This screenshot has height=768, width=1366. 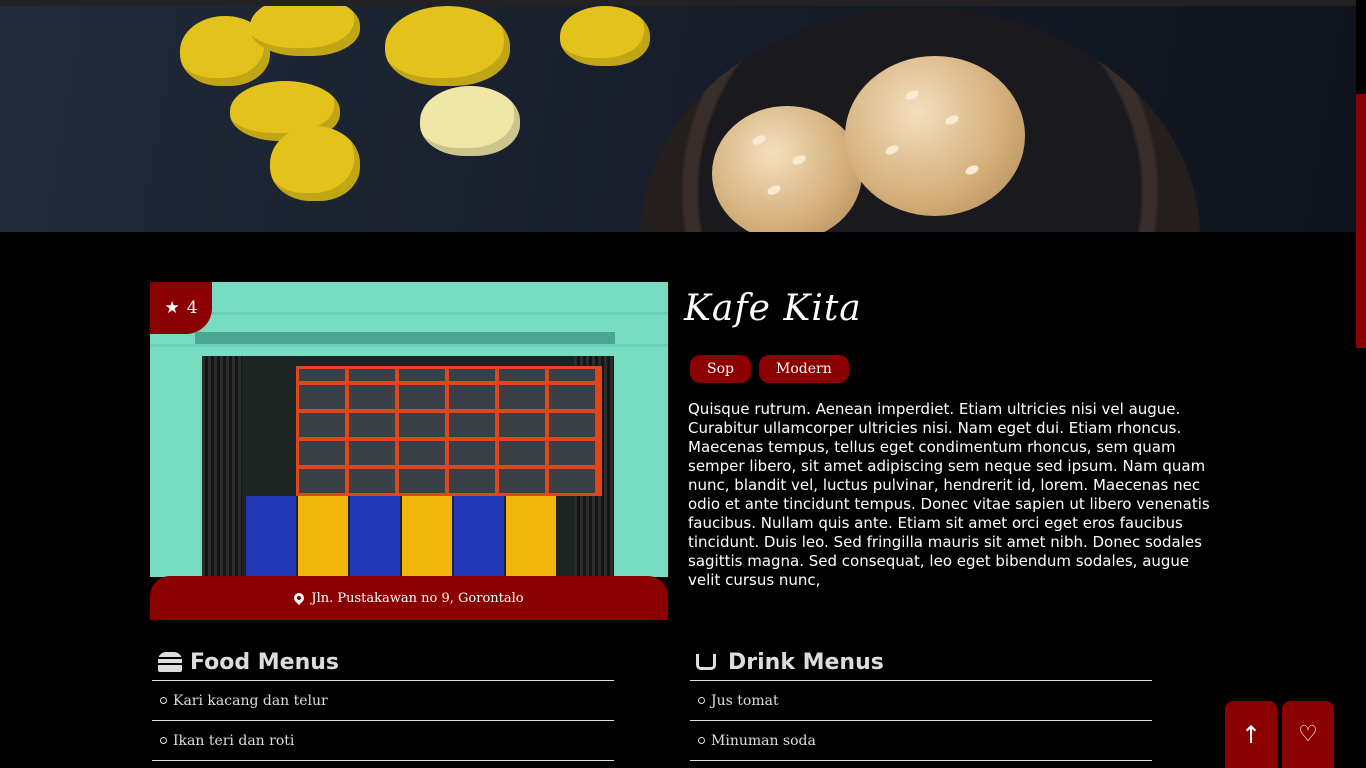 I want to click on star-icon: ★, so click(x=172, y=308).